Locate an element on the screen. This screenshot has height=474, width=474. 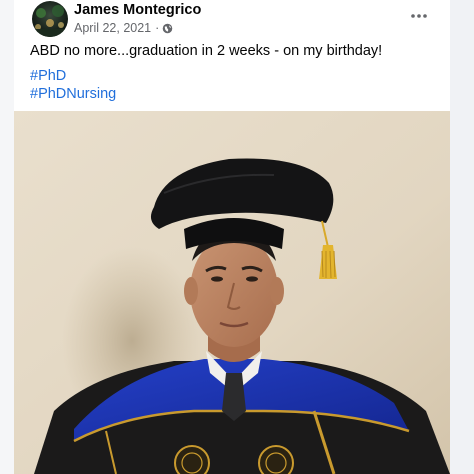
hashtag-phd: #PhD is located at coordinates (48, 76).